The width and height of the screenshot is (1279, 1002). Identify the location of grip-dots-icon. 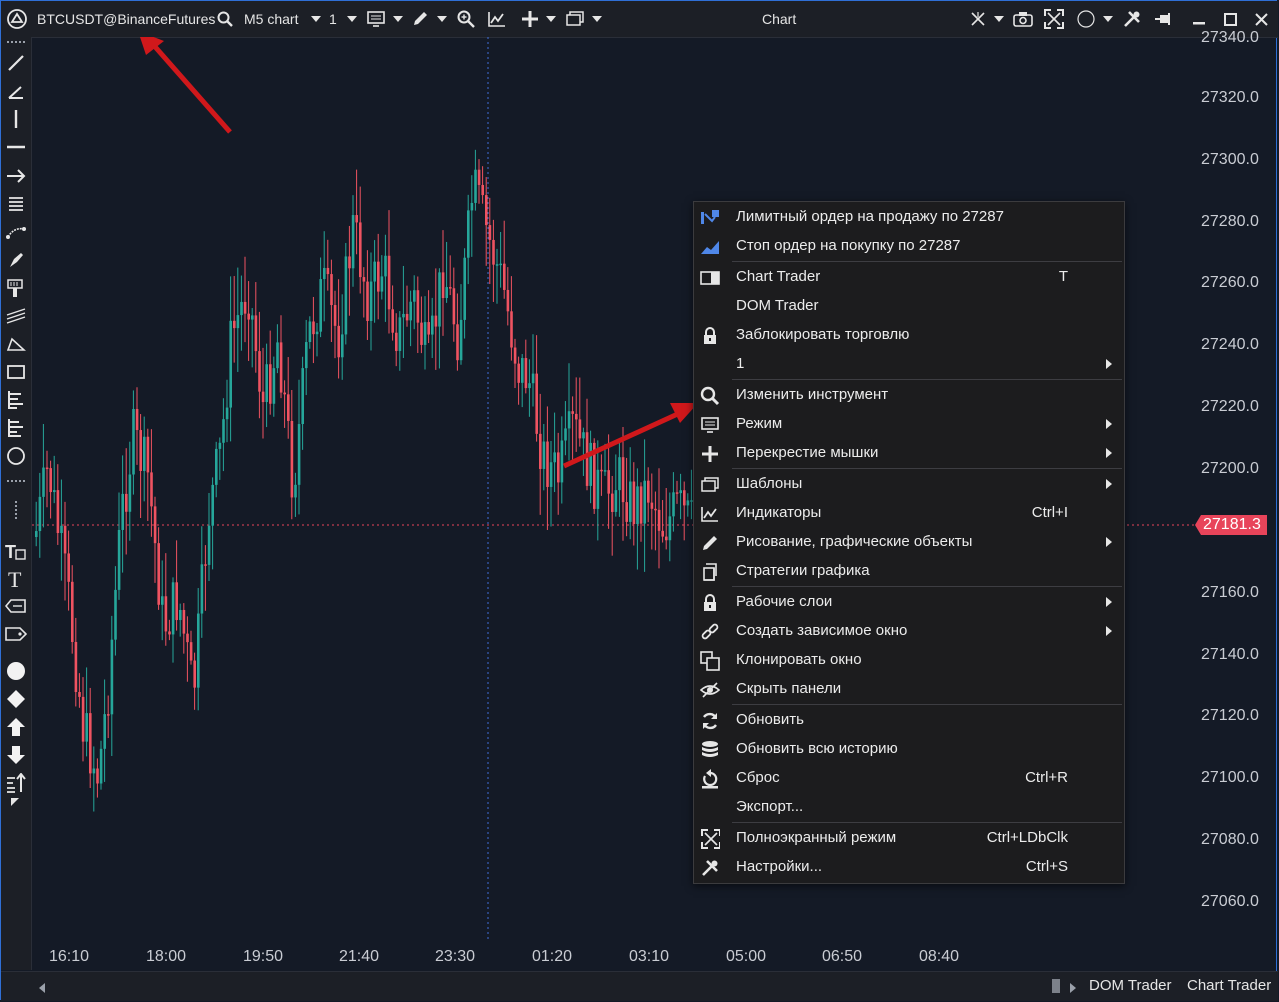
(16, 42).